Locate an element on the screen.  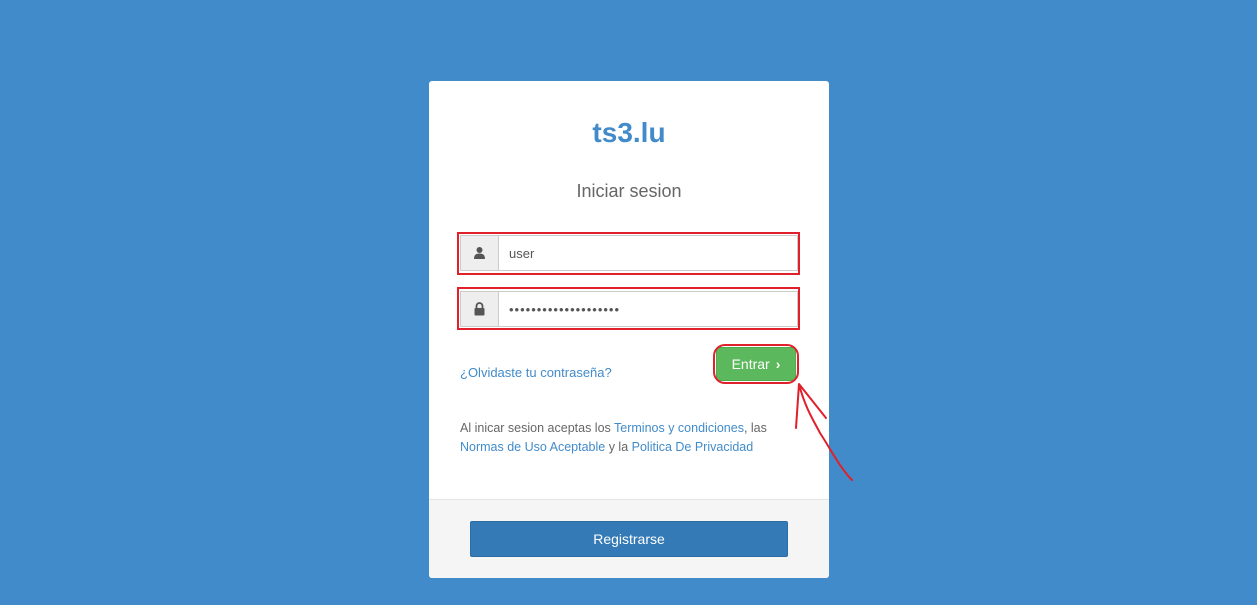
page-subtitle: Iniciar sesion is located at coordinates (629, 191).